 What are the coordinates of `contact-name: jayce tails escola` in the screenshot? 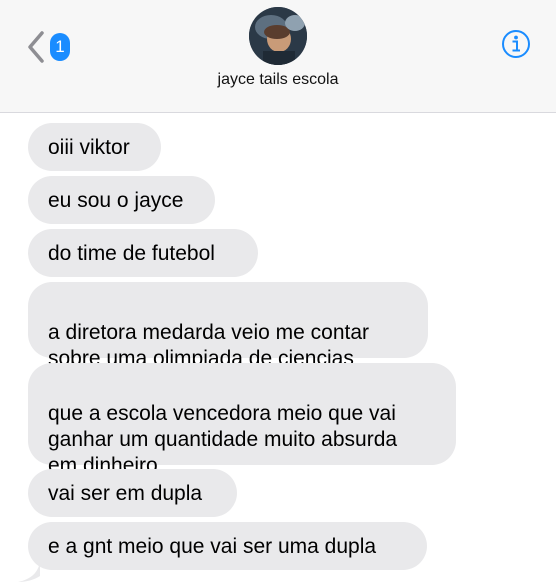 It's located at (278, 80).